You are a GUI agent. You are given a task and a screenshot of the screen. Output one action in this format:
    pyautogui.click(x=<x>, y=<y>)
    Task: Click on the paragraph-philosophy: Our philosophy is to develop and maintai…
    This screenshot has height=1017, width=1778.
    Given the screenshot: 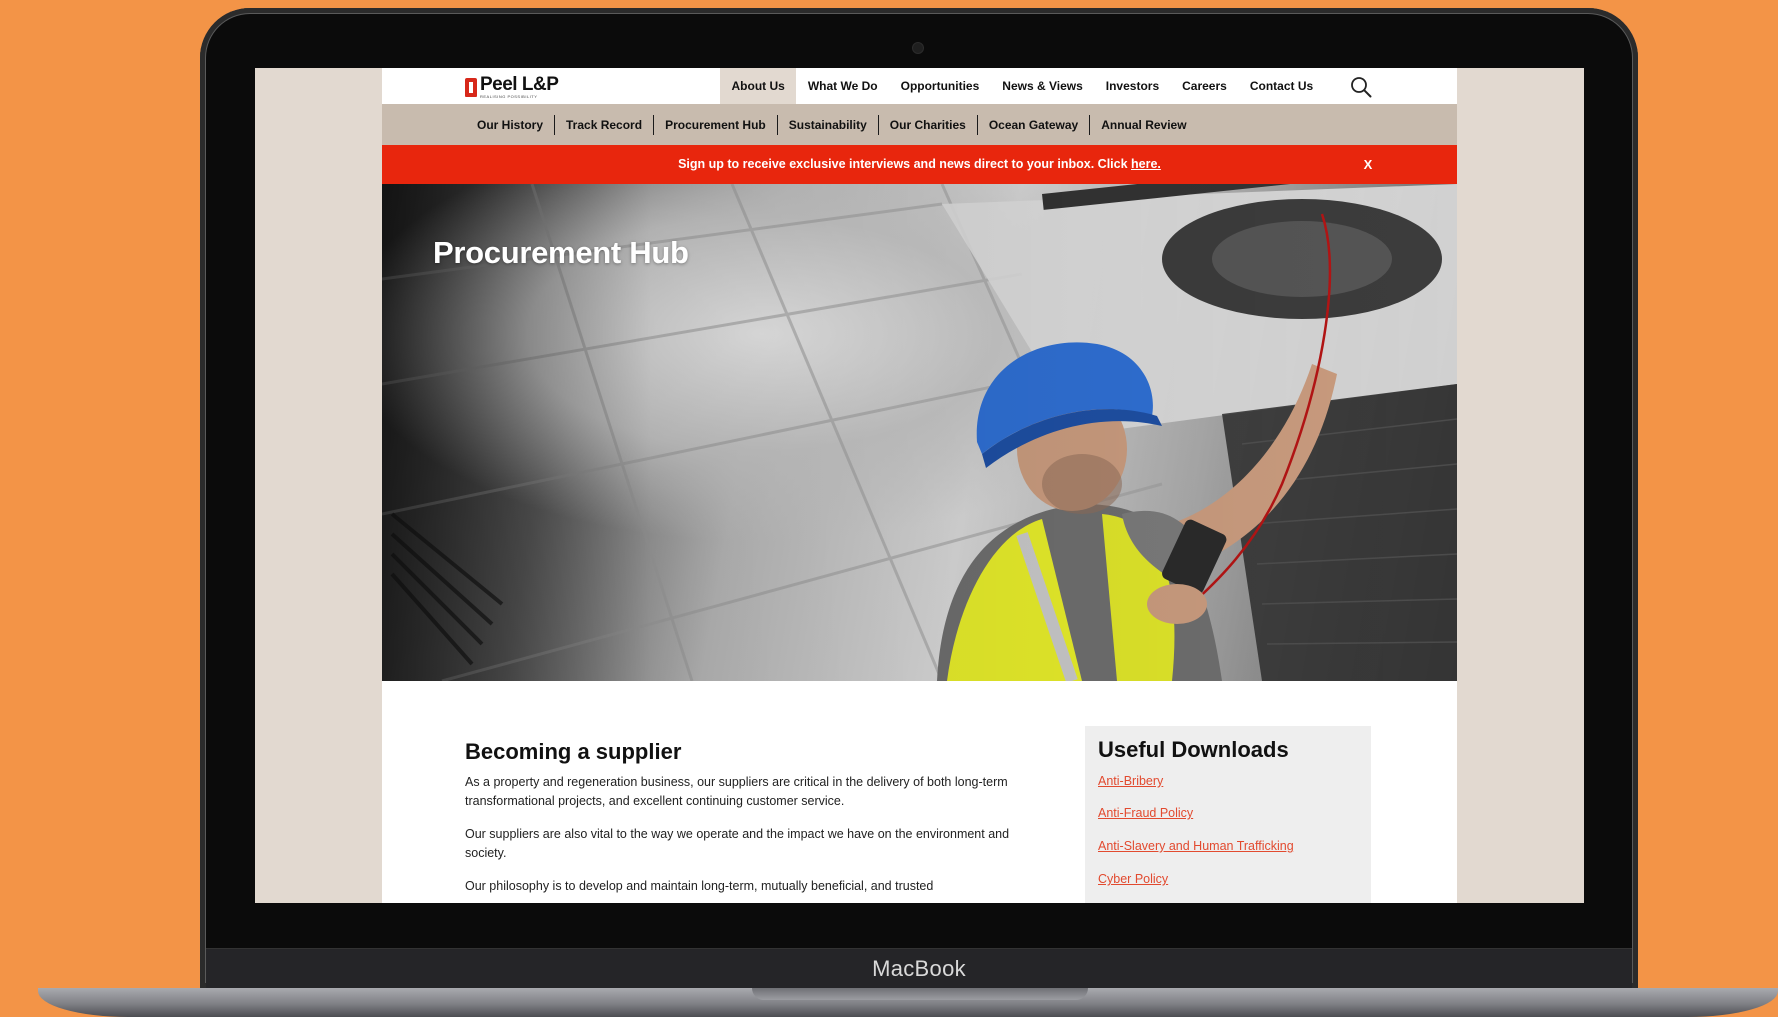 What is the action you would take?
    pyautogui.click(x=699, y=886)
    